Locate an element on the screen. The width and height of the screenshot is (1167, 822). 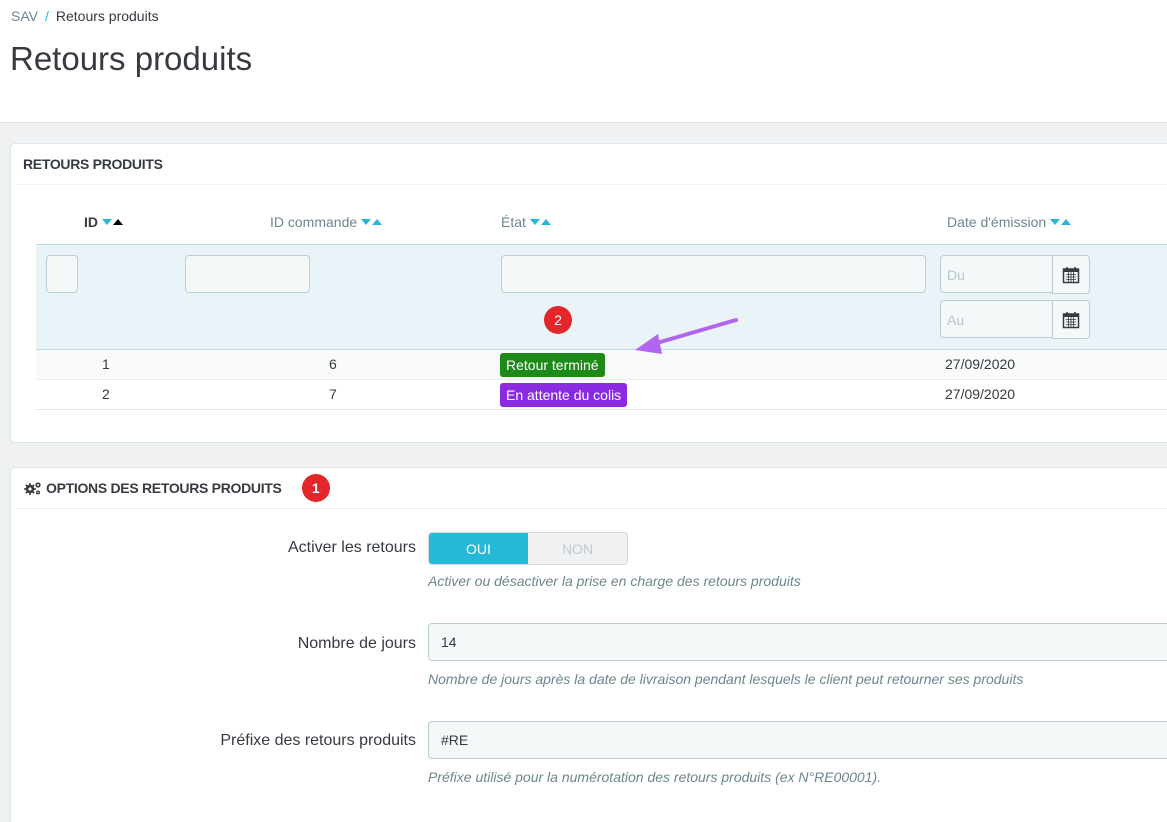
table-row: 1 6 Retour terminé 27/09/2020 is located at coordinates (601, 365).